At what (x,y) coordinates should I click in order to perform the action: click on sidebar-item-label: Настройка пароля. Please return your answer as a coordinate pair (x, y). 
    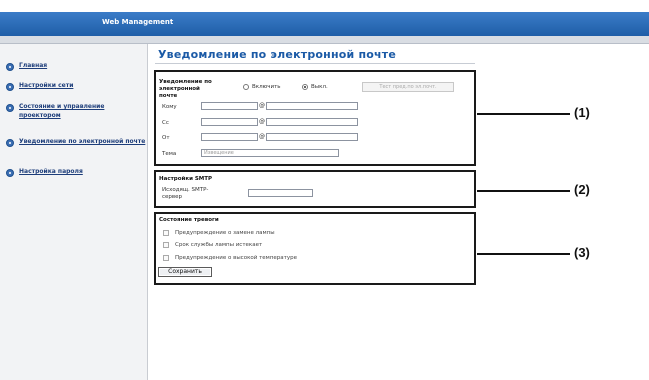
    Looking at the image, I should click on (75, 171).